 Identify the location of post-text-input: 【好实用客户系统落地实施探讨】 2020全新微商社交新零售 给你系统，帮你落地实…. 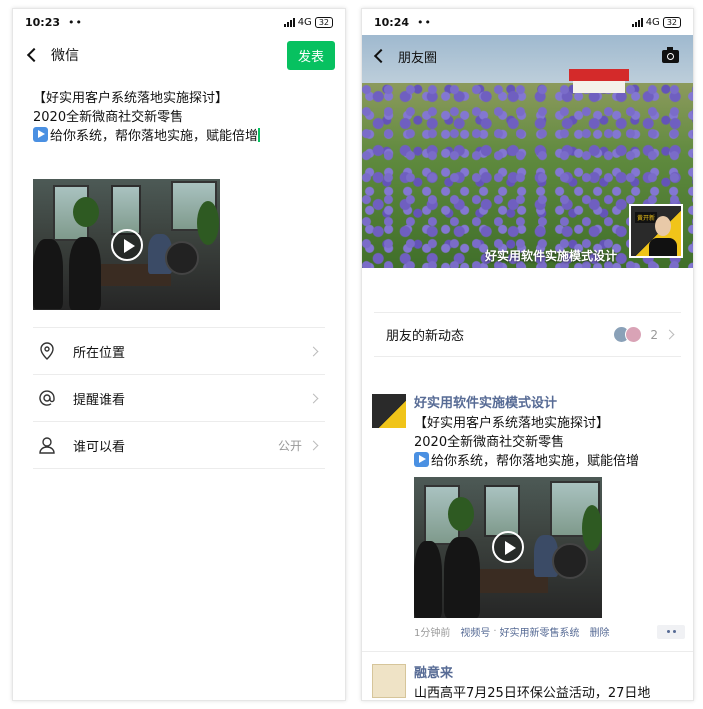
(179, 110).